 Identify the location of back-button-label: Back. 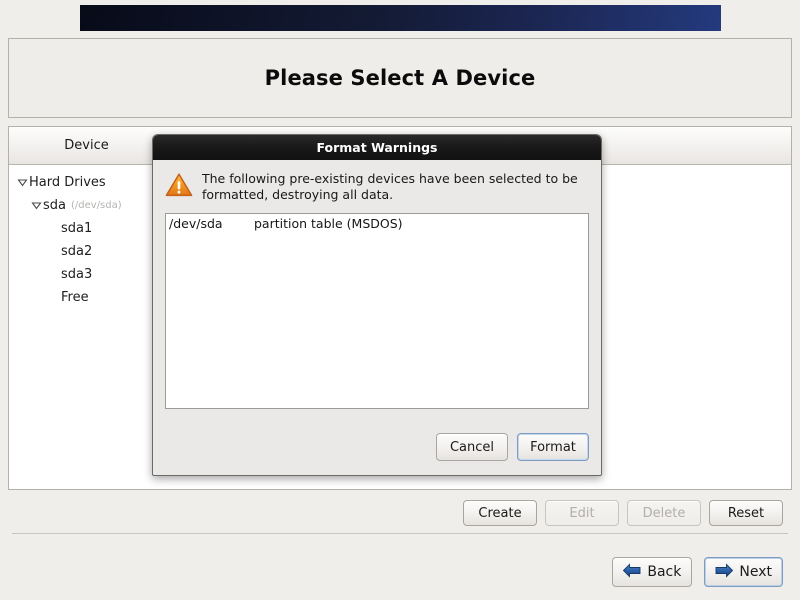
(664, 572).